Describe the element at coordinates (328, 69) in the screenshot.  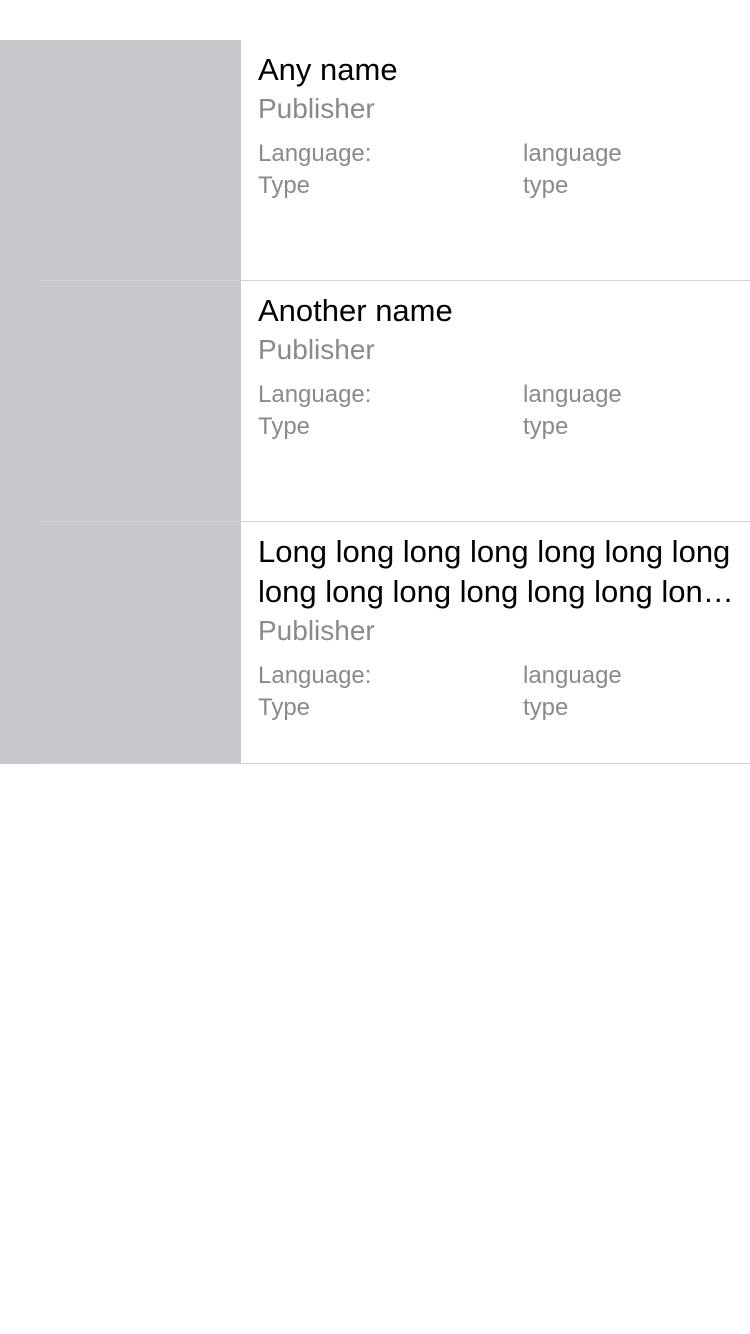
I see `book-title: Any name` at that location.